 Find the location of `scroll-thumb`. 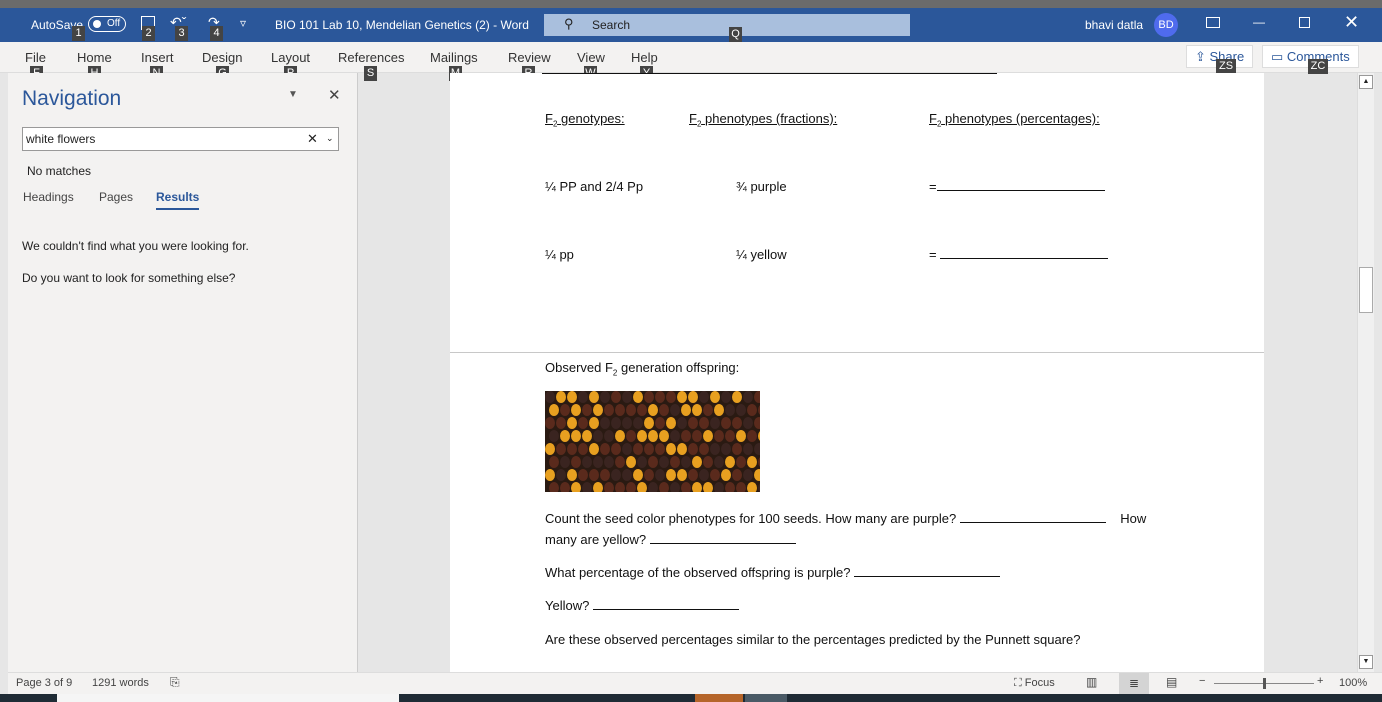

scroll-thumb is located at coordinates (1366, 290).